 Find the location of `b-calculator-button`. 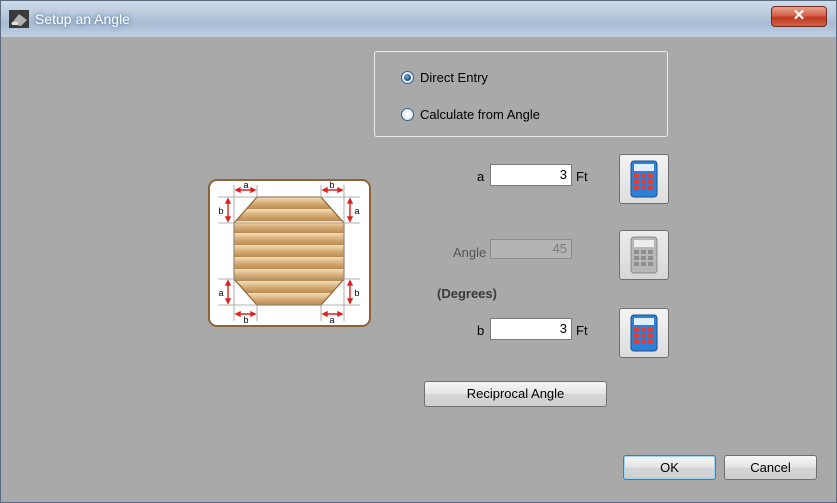

b-calculator-button is located at coordinates (644, 333).